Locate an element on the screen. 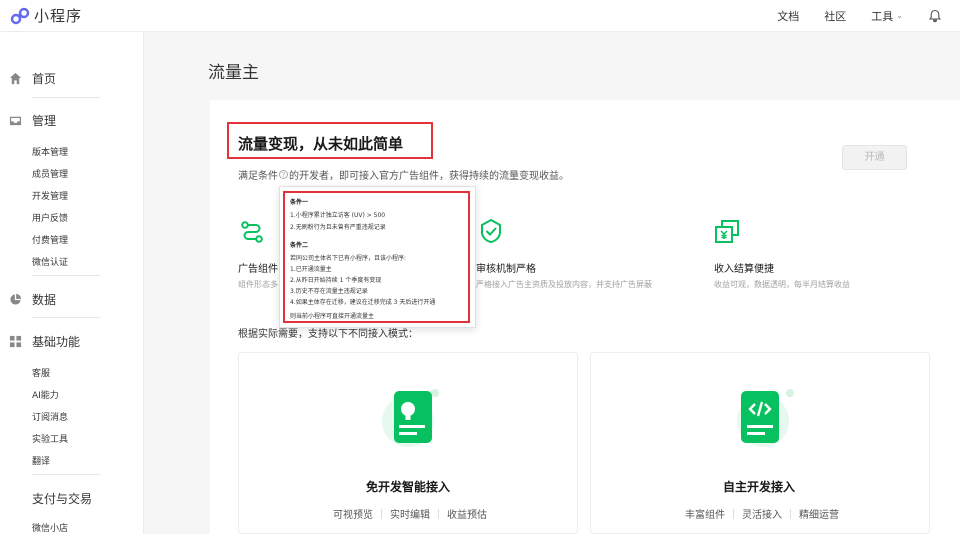 Image resolution: width=960 pixels, height=534 pixels. docs-link: 文档 is located at coordinates (788, 16).